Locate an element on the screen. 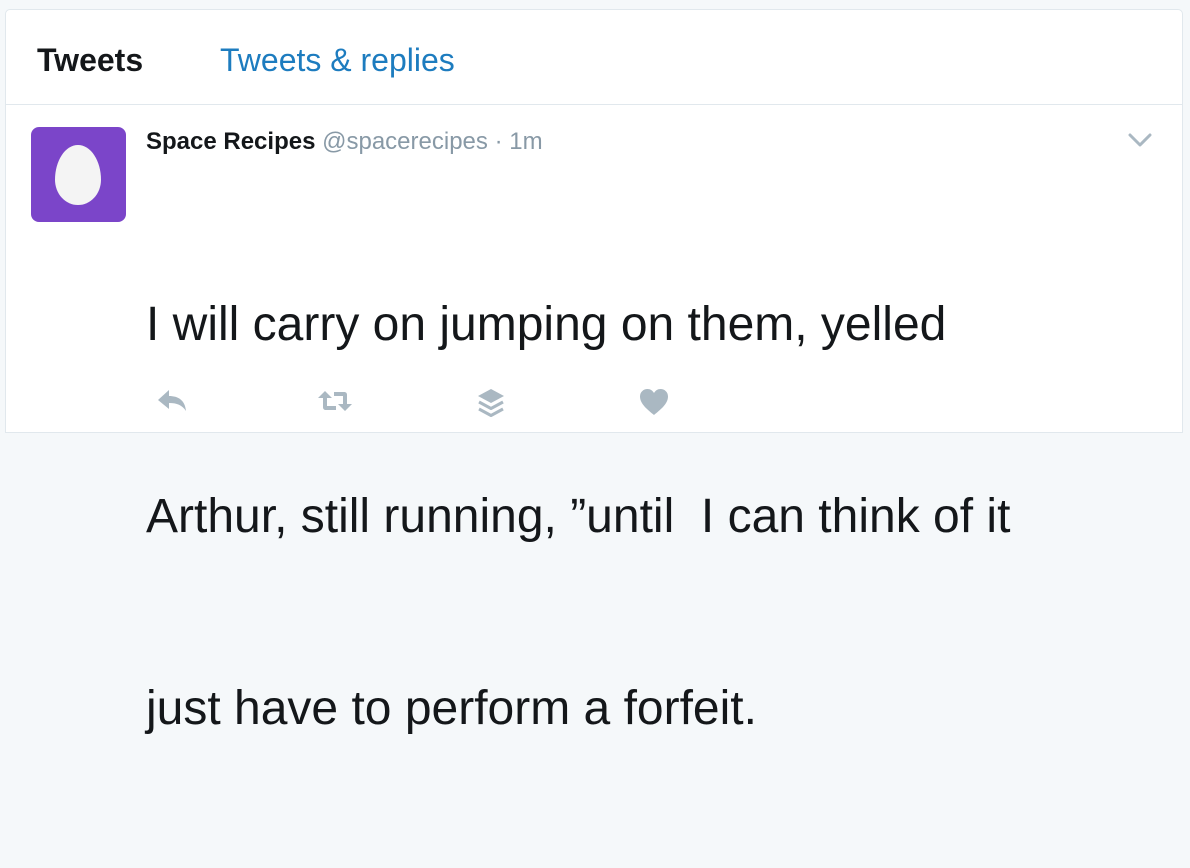  avatar is located at coordinates (78, 174).